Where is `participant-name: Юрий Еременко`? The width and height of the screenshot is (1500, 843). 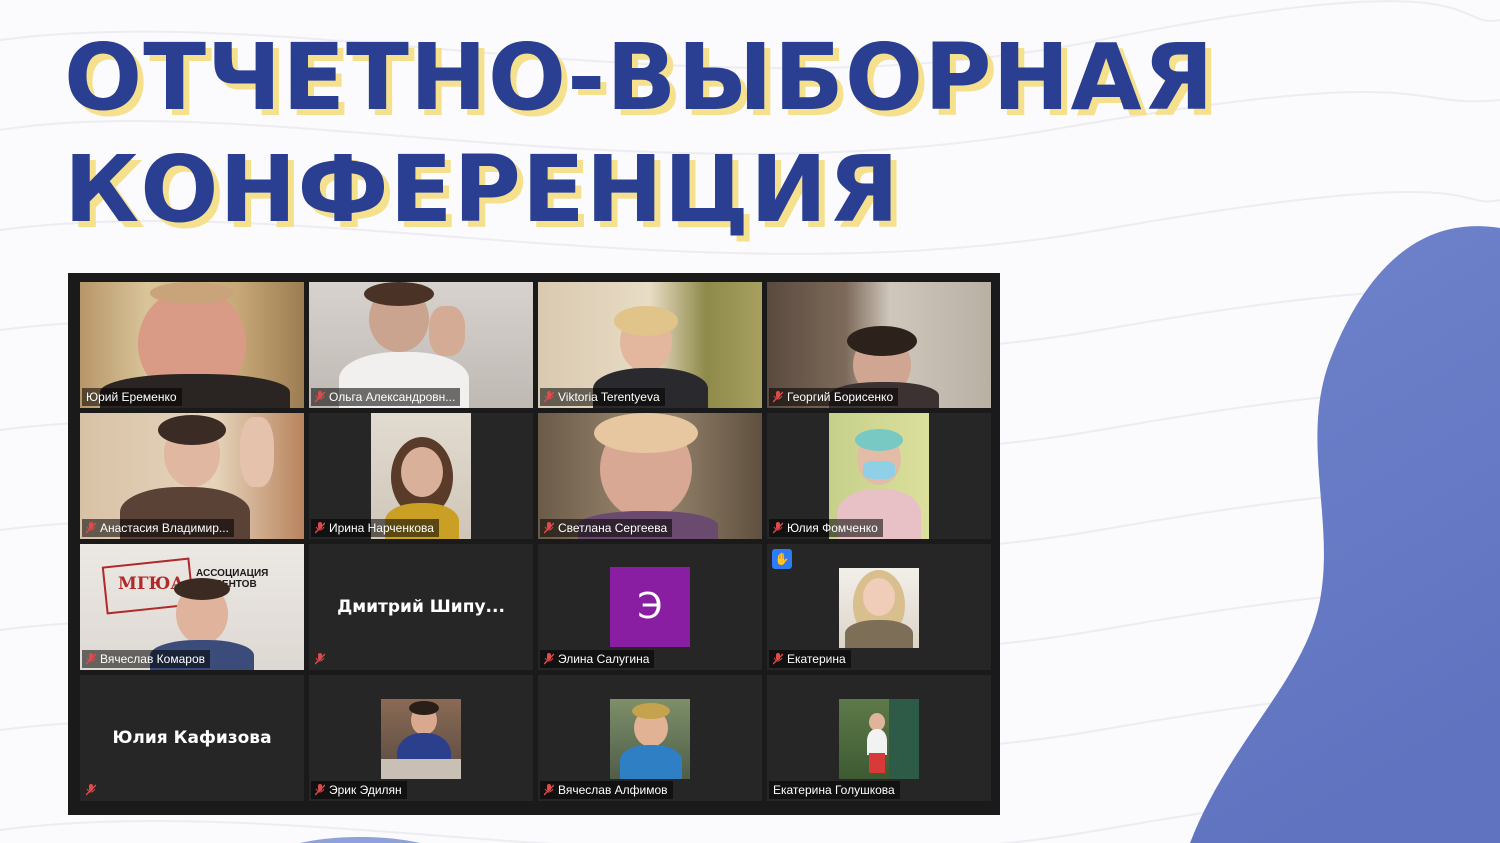
participant-name: Юрий Еременко is located at coordinates (131, 397).